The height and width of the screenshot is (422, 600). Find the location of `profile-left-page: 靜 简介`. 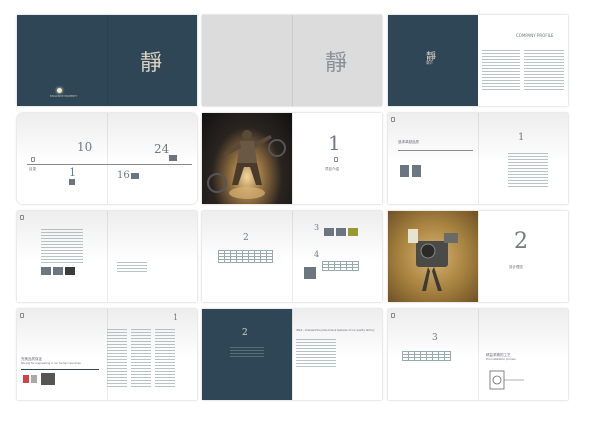

profile-left-page: 靜 简介 is located at coordinates (433, 60).